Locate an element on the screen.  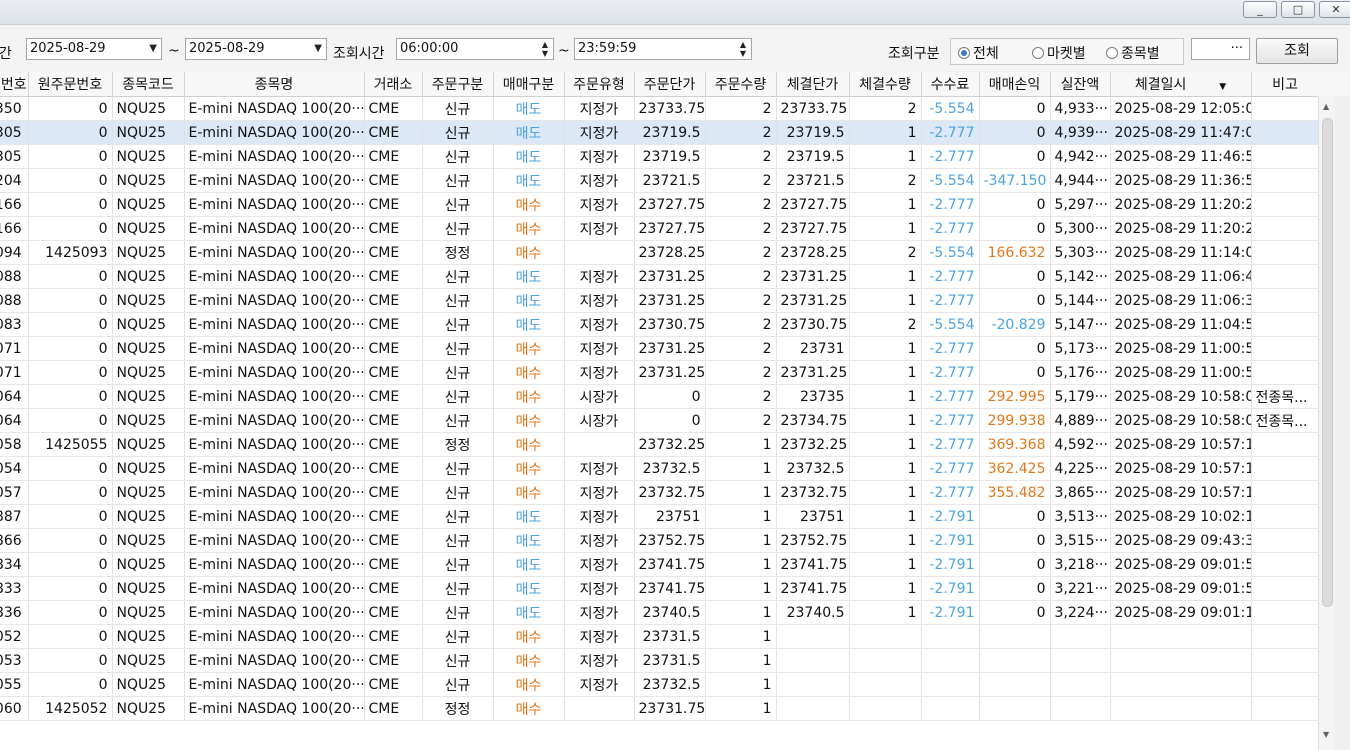
column-header: 체결일시 ▼ is located at coordinates (1181, 84).